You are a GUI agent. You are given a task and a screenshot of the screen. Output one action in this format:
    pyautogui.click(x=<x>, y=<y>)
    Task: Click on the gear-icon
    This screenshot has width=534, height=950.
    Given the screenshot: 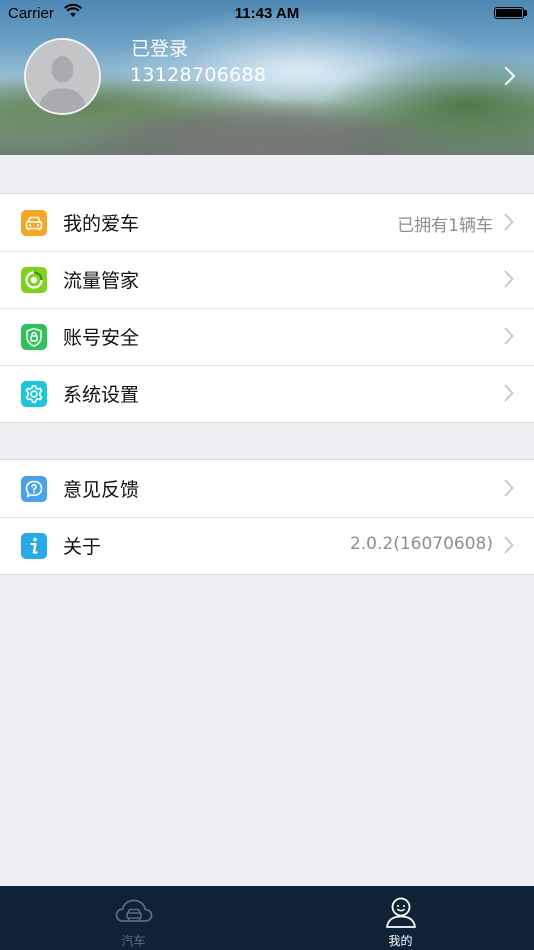 What is the action you would take?
    pyautogui.click(x=34, y=394)
    